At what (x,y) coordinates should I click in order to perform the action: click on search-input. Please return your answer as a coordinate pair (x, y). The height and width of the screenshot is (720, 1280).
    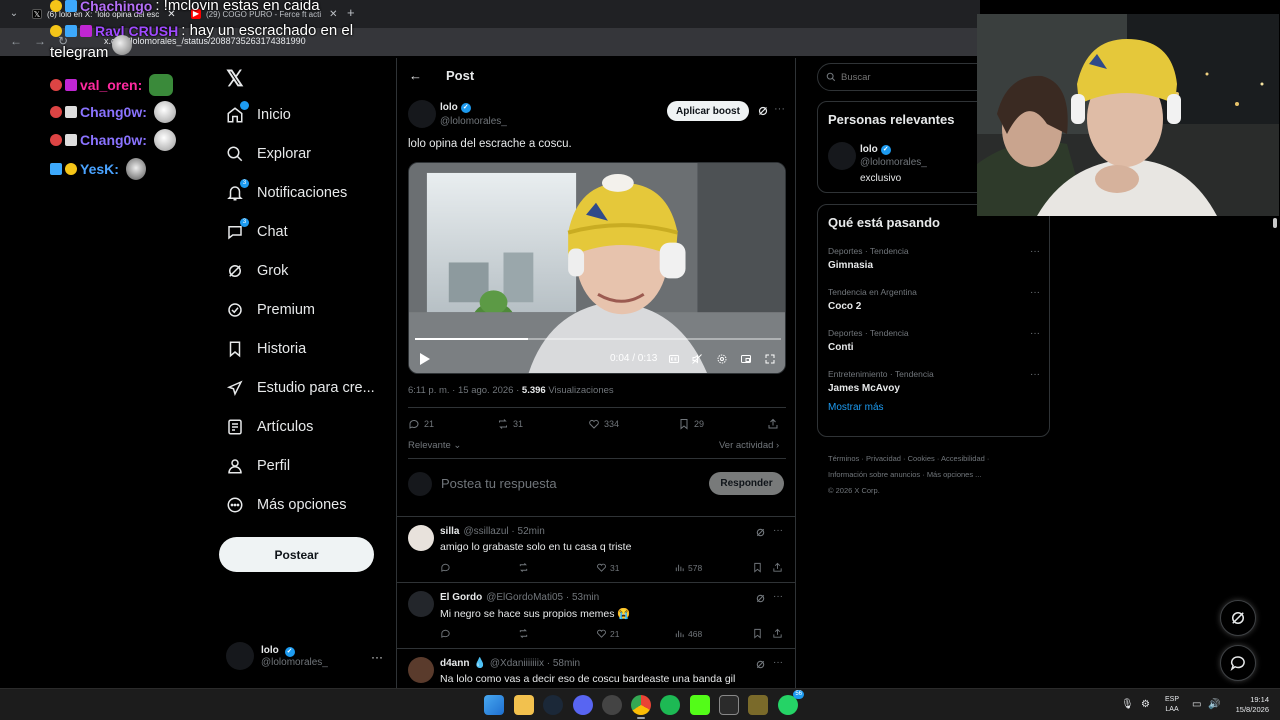
    Looking at the image, I should click on (911, 77).